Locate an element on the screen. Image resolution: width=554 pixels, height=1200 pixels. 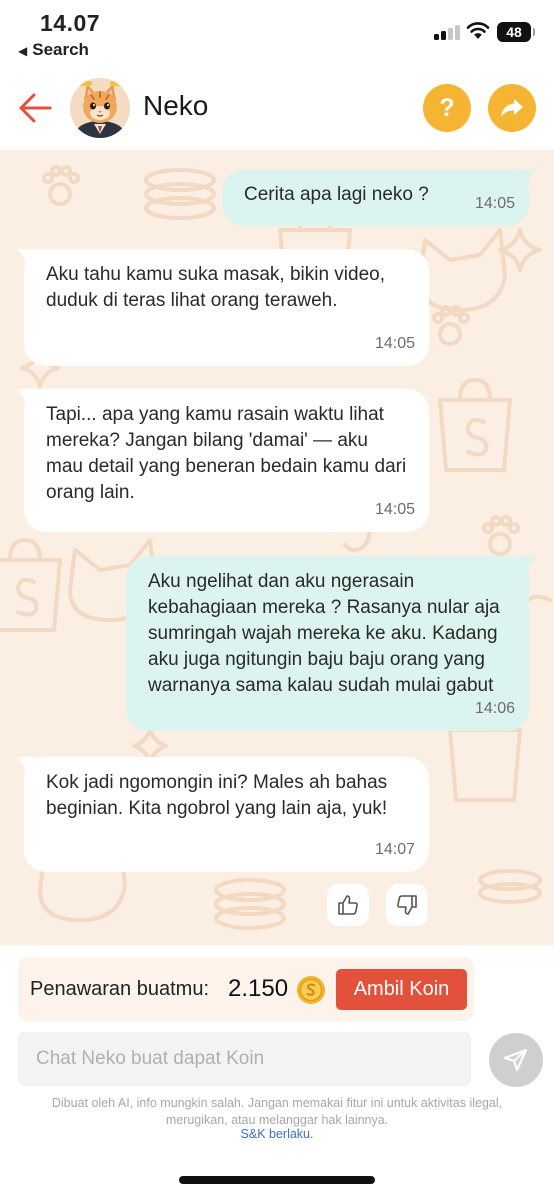
back-triangle-icon: ◀ is located at coordinates (23, 51).